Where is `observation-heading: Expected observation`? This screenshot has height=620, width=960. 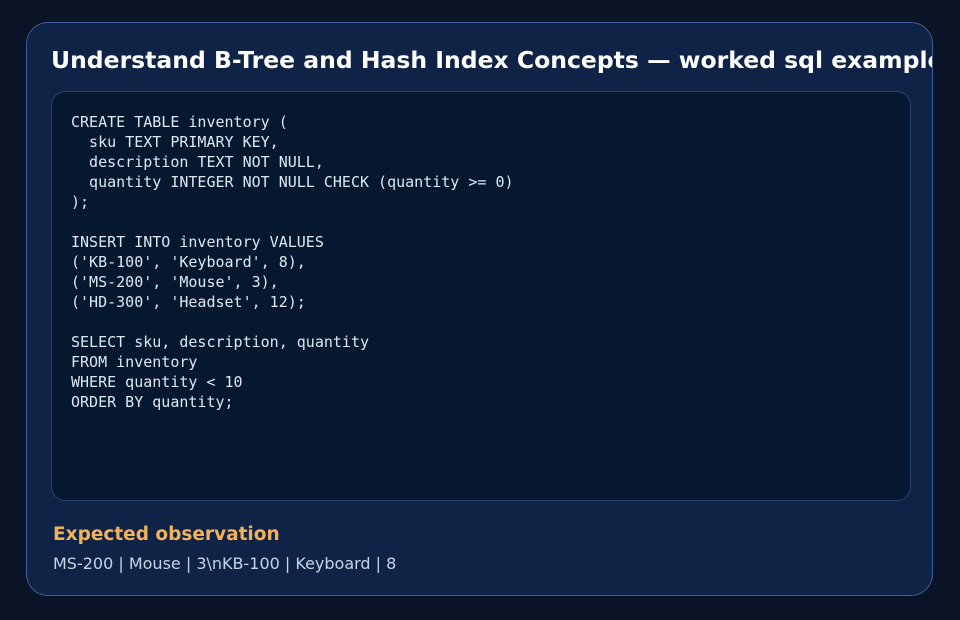
observation-heading: Expected observation is located at coordinates (166, 534).